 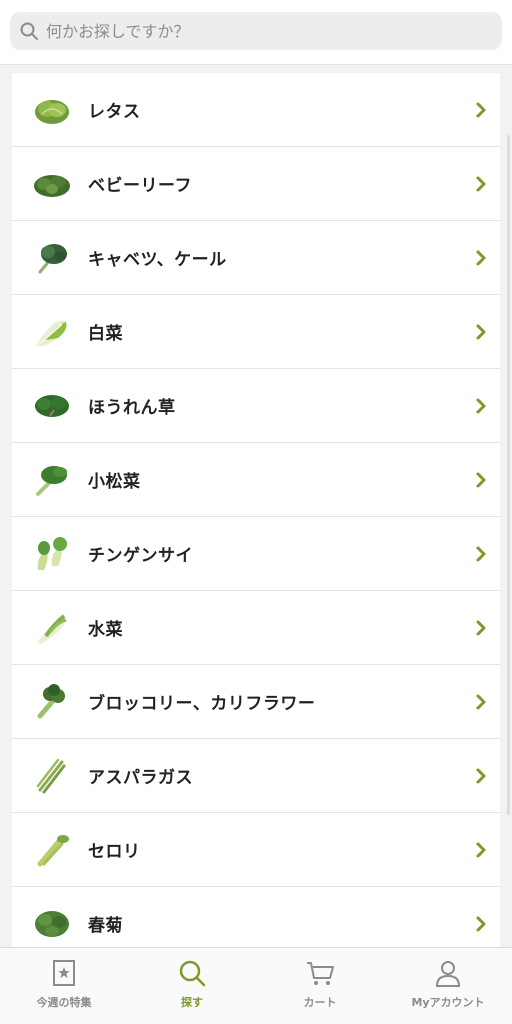 I want to click on category-row-napa-cabbage: 白菜, so click(x=256, y=332).